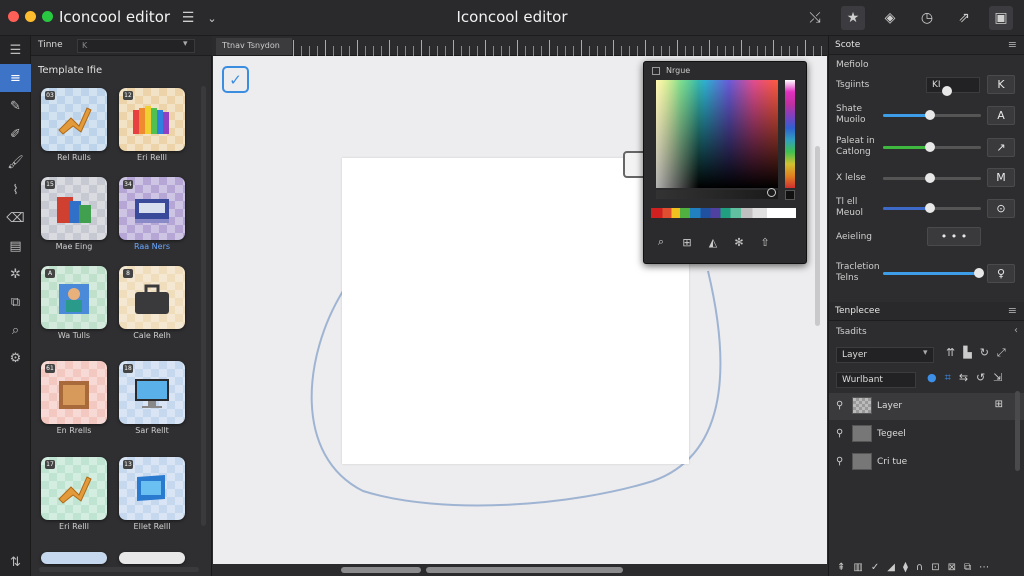 This screenshot has height=576, width=1024. What do you see at coordinates (926, 406) in the screenshot?
I see `layer-row: ⚲ Layer ⊞` at bounding box center [926, 406].